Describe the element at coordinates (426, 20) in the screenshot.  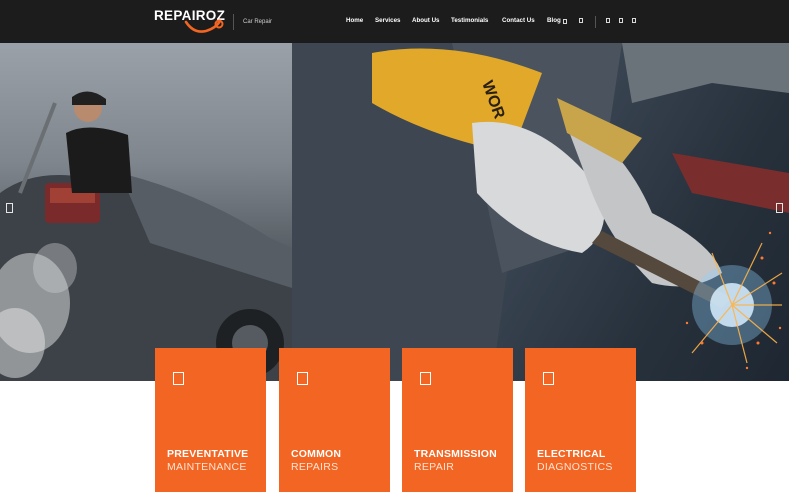
I see `nav-item-about-us: About Us` at that location.